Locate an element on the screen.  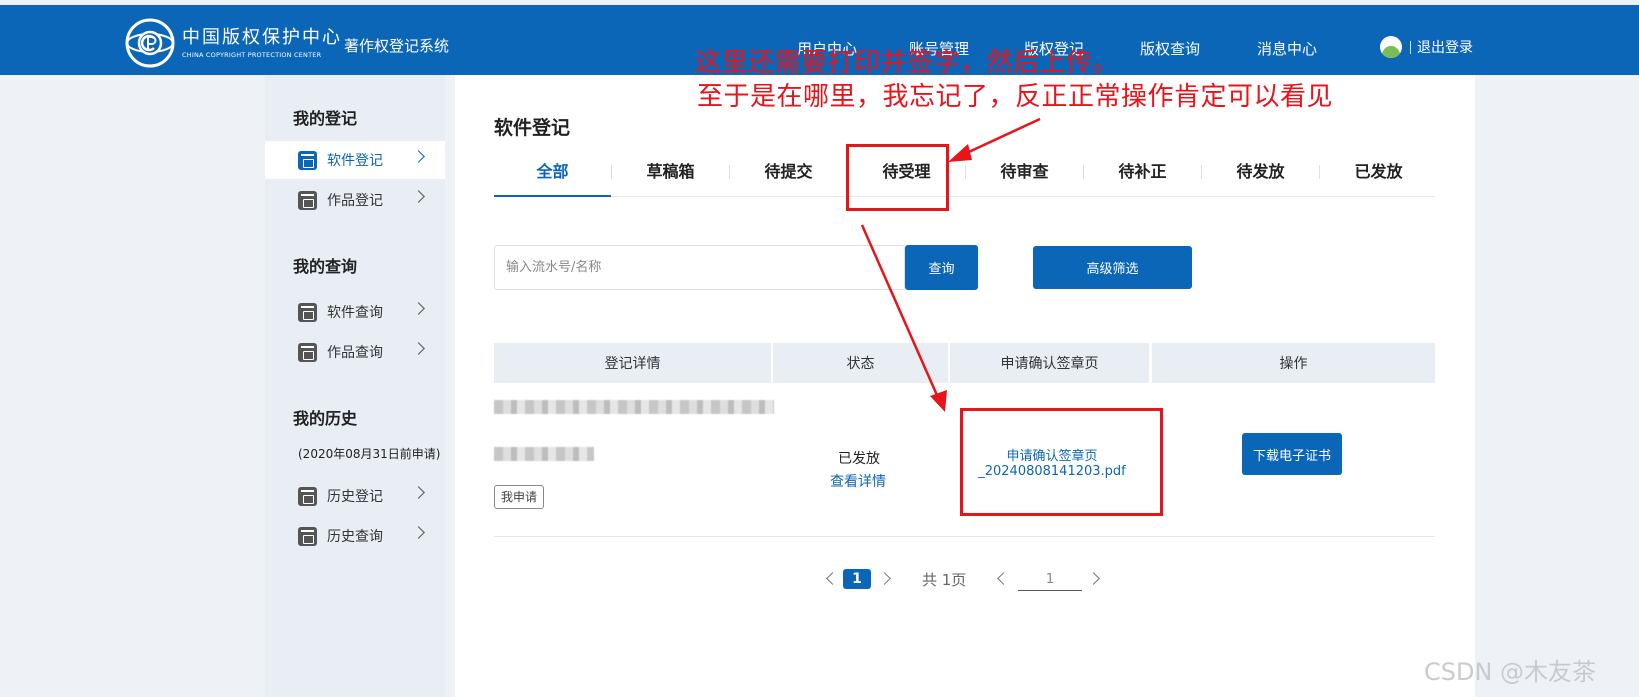
search-input is located at coordinates (699, 267).